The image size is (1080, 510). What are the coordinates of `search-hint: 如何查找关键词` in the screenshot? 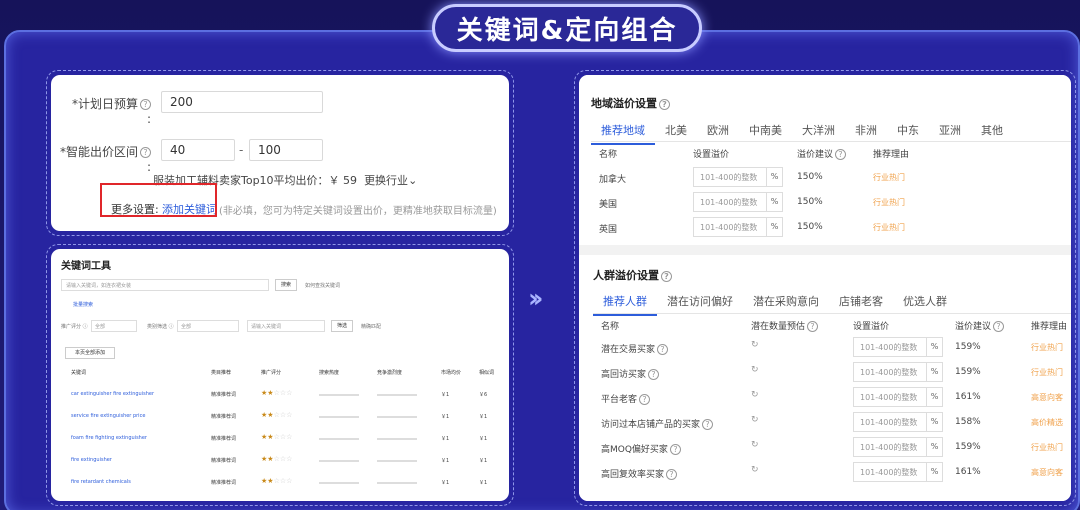 It's located at (323, 286).